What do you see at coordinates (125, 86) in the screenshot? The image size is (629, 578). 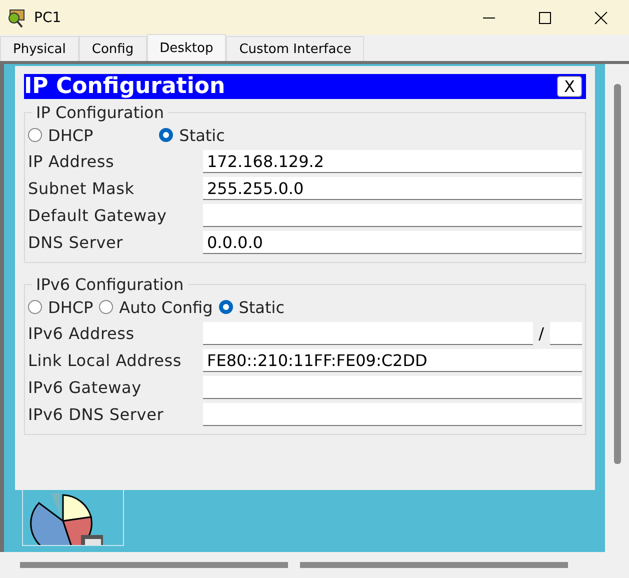 I see `dialog-title: IP Configuration` at bounding box center [125, 86].